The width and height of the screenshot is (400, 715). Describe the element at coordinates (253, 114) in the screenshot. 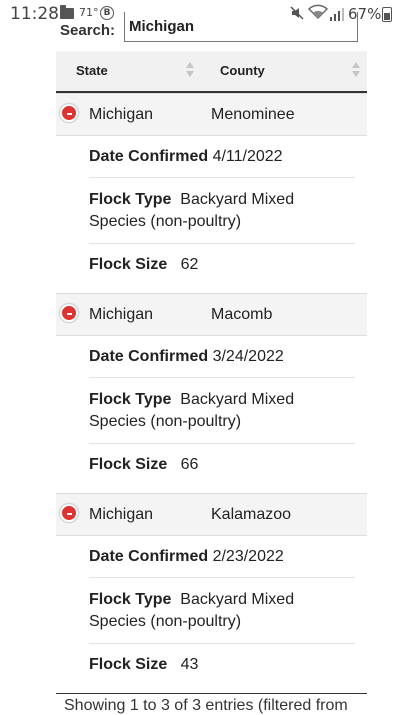

I see `cell-county: Menominee` at that location.